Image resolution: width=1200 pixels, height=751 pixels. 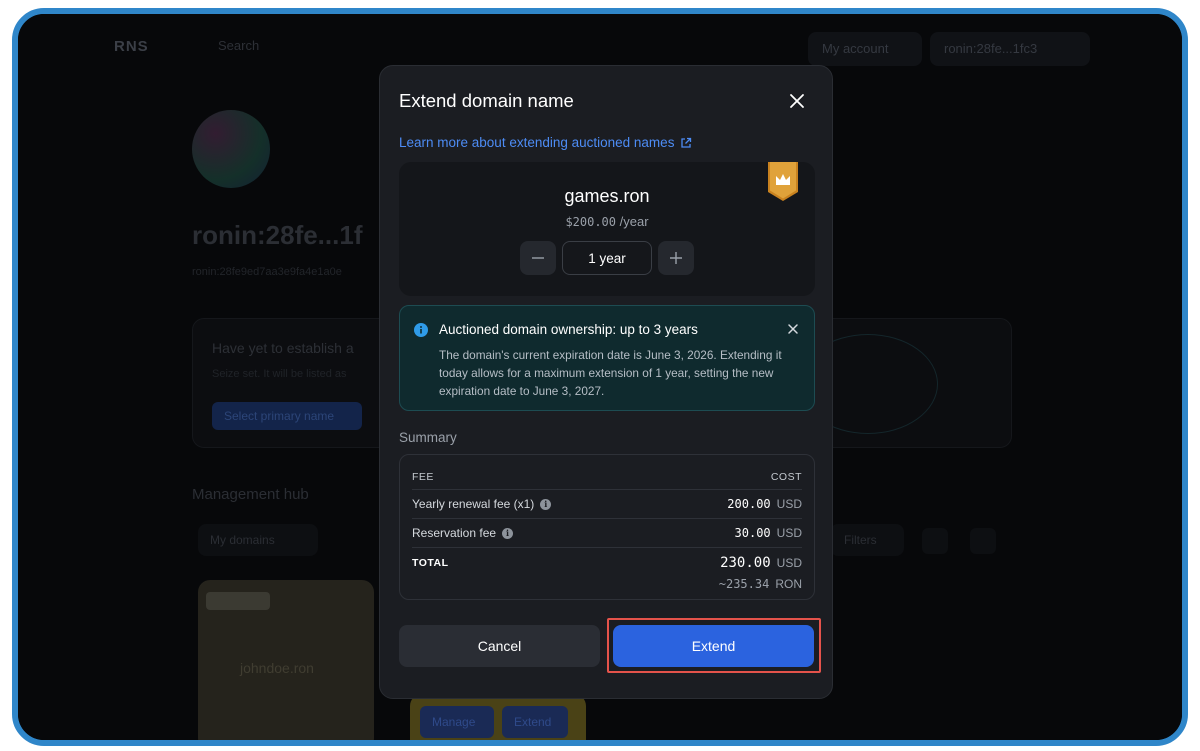 What do you see at coordinates (745, 563) in the screenshot?
I see `total-amount: 230.00` at bounding box center [745, 563].